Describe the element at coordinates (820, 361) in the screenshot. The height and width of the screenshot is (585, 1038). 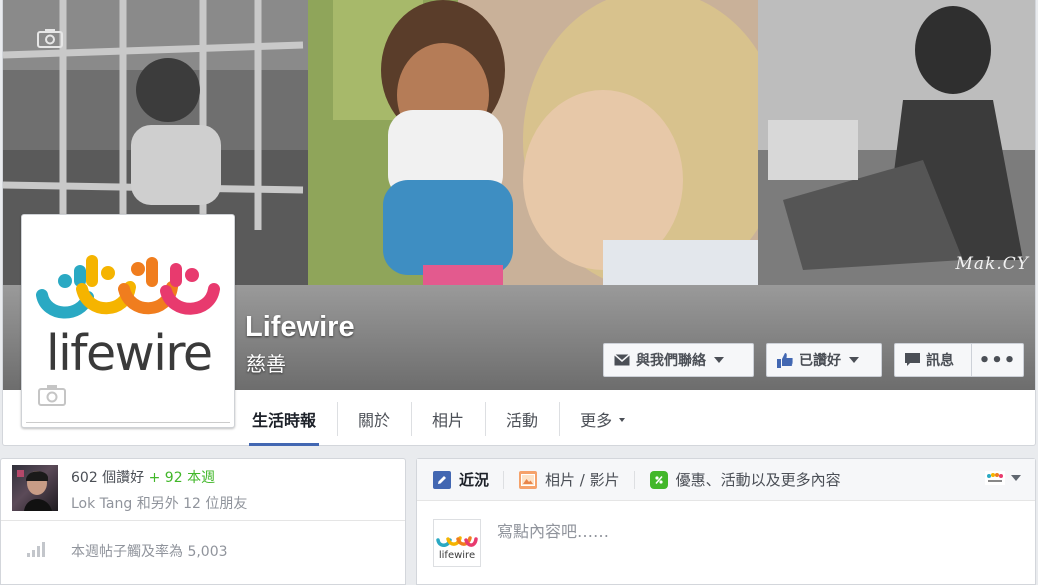
I see `liked-label: 已讚好` at that location.